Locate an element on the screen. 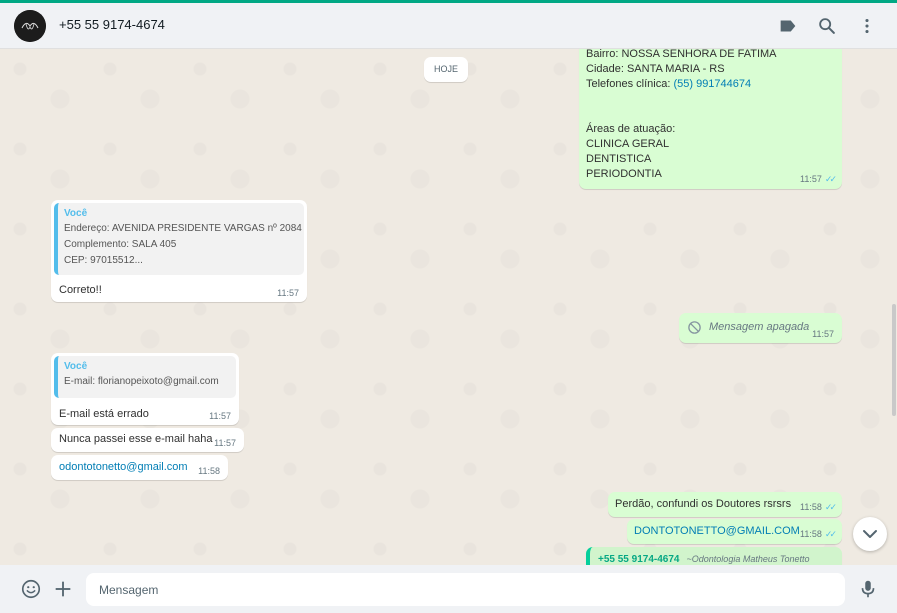 This screenshot has width=897, height=613. avatar is located at coordinates (30, 26).